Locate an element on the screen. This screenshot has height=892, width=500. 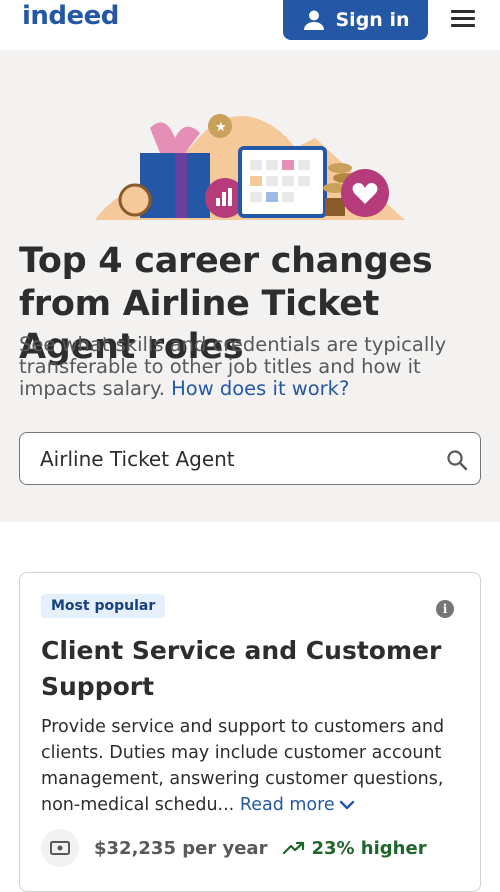
info-icon: i is located at coordinates (445, 609).